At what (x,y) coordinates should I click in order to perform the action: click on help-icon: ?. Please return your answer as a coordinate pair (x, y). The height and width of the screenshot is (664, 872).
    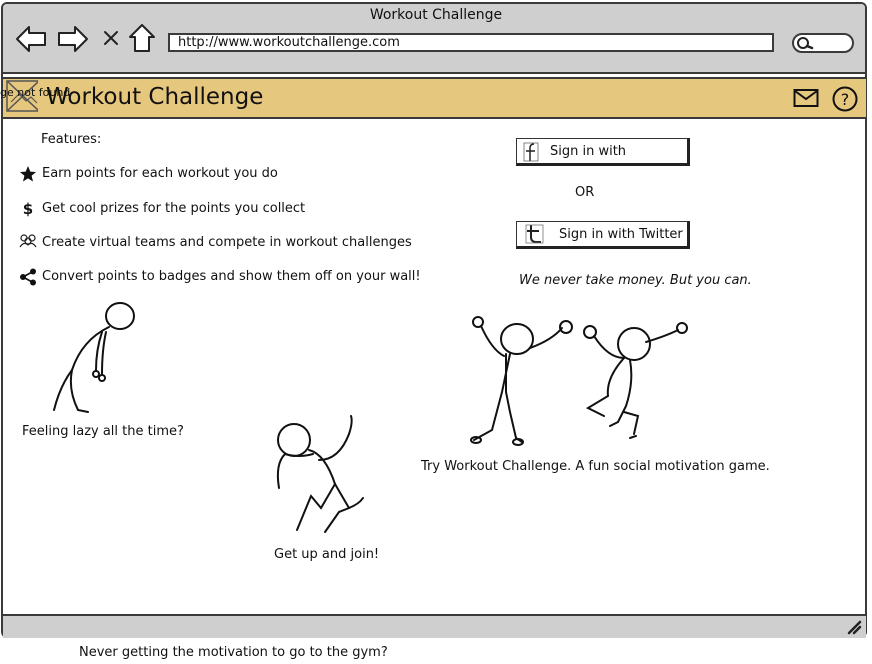
    Looking at the image, I should click on (845, 99).